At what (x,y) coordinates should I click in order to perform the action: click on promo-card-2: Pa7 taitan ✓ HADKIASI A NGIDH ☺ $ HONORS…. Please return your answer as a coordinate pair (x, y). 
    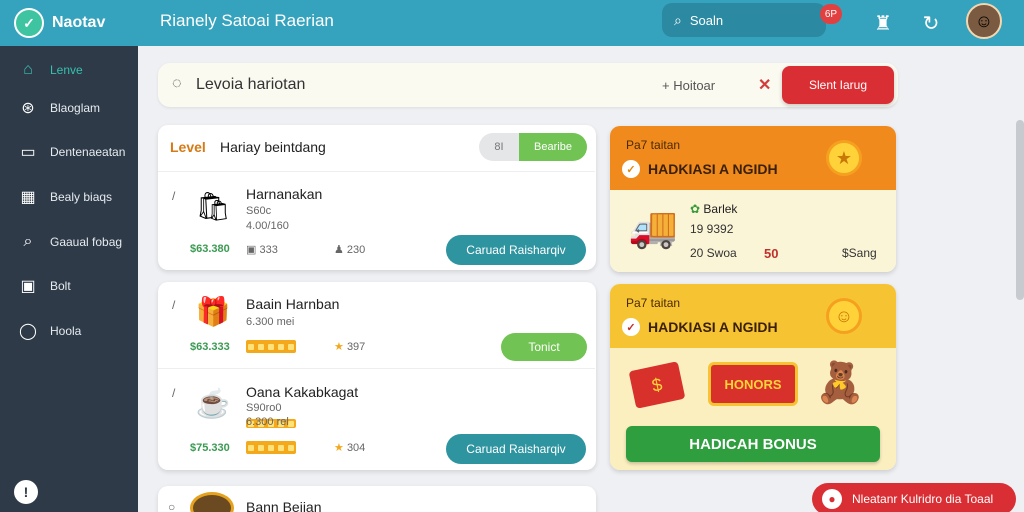
    Looking at the image, I should click on (753, 377).